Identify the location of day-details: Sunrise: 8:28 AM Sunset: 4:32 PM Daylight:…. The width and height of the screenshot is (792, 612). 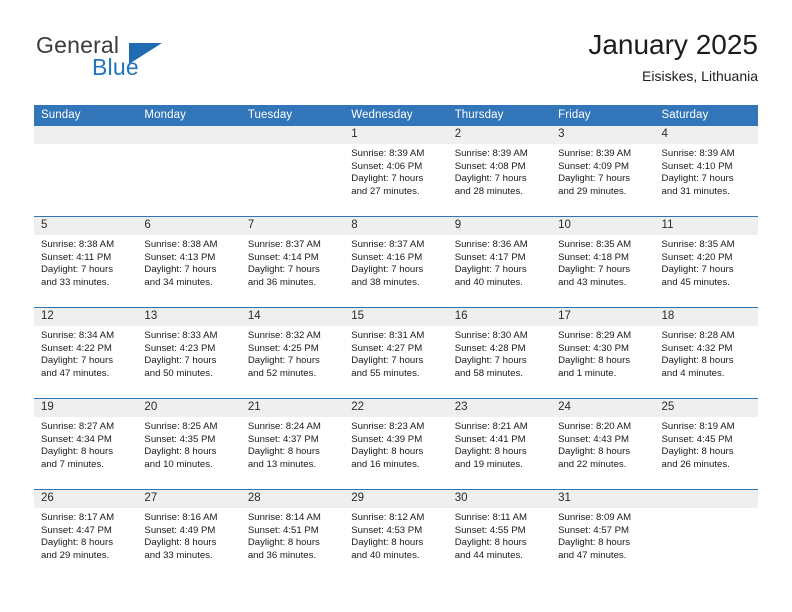
(706, 353).